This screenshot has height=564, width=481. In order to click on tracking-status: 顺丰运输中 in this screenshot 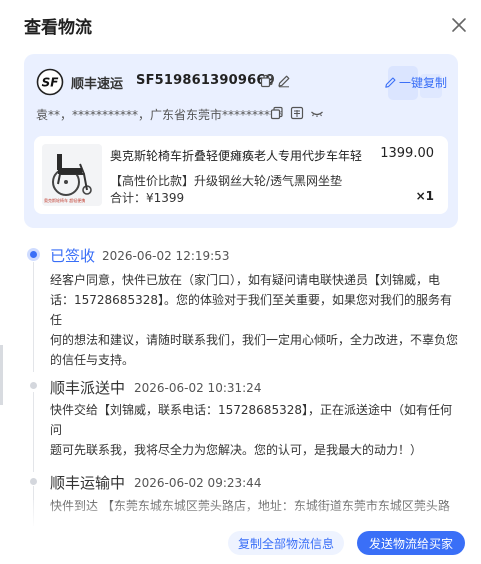, I will do `click(88, 483)`.